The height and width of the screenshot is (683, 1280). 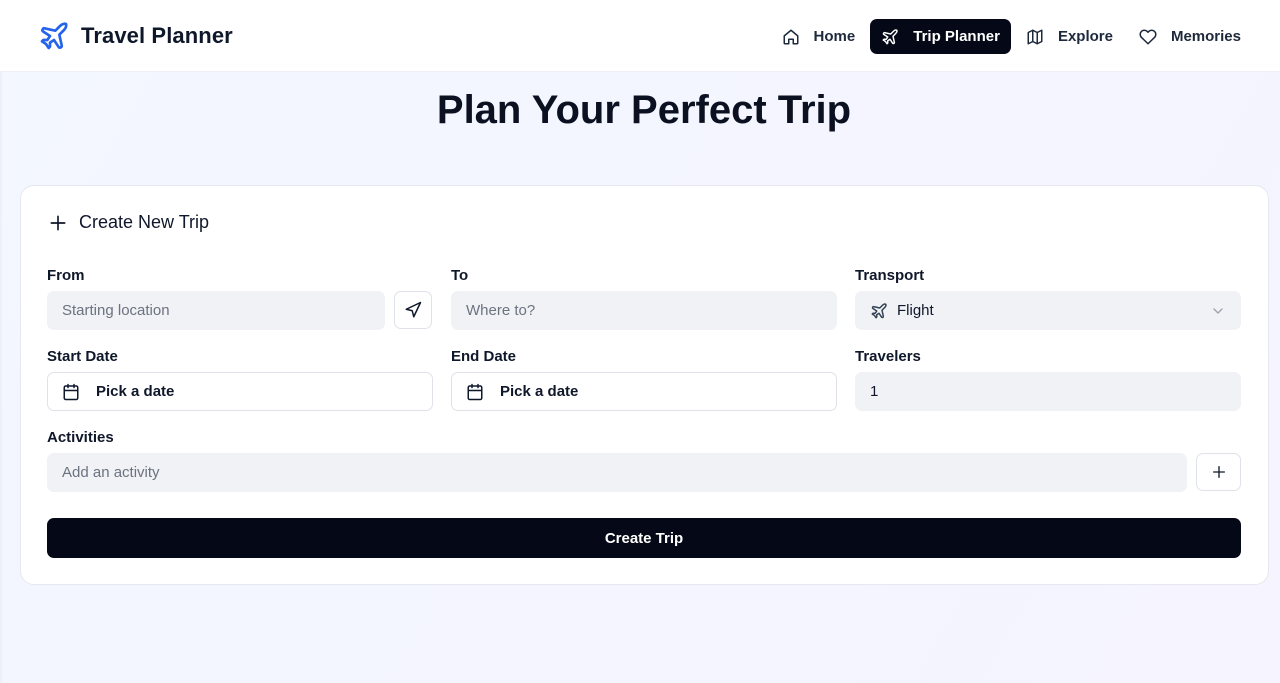 I want to click on travelers-label: Travelers, so click(x=888, y=356).